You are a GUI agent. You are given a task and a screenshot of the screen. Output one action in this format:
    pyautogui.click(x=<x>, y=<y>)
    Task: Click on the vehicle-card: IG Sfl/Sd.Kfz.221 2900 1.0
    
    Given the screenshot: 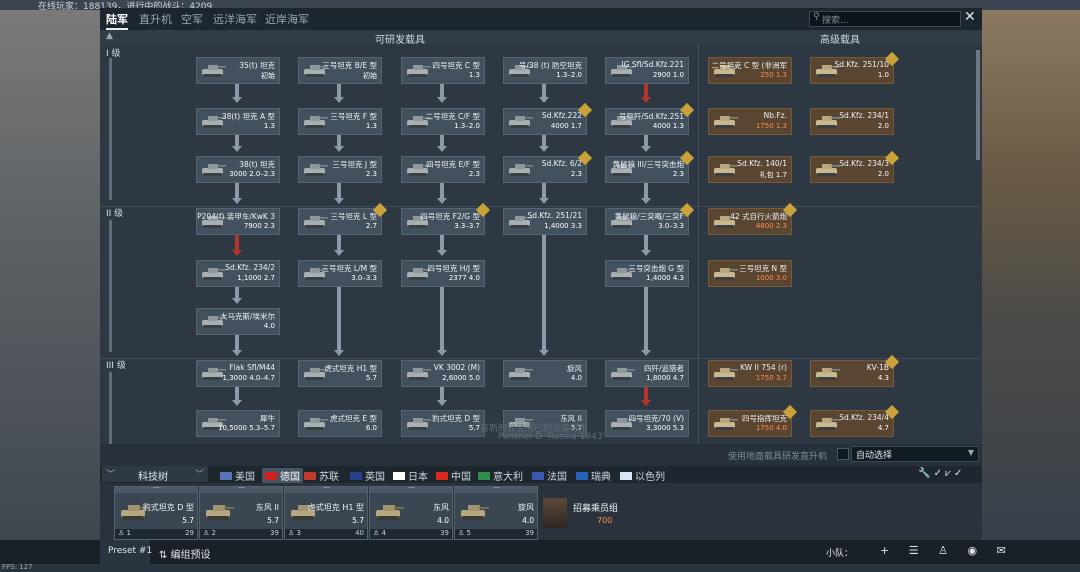 What is the action you would take?
    pyautogui.click(x=647, y=70)
    